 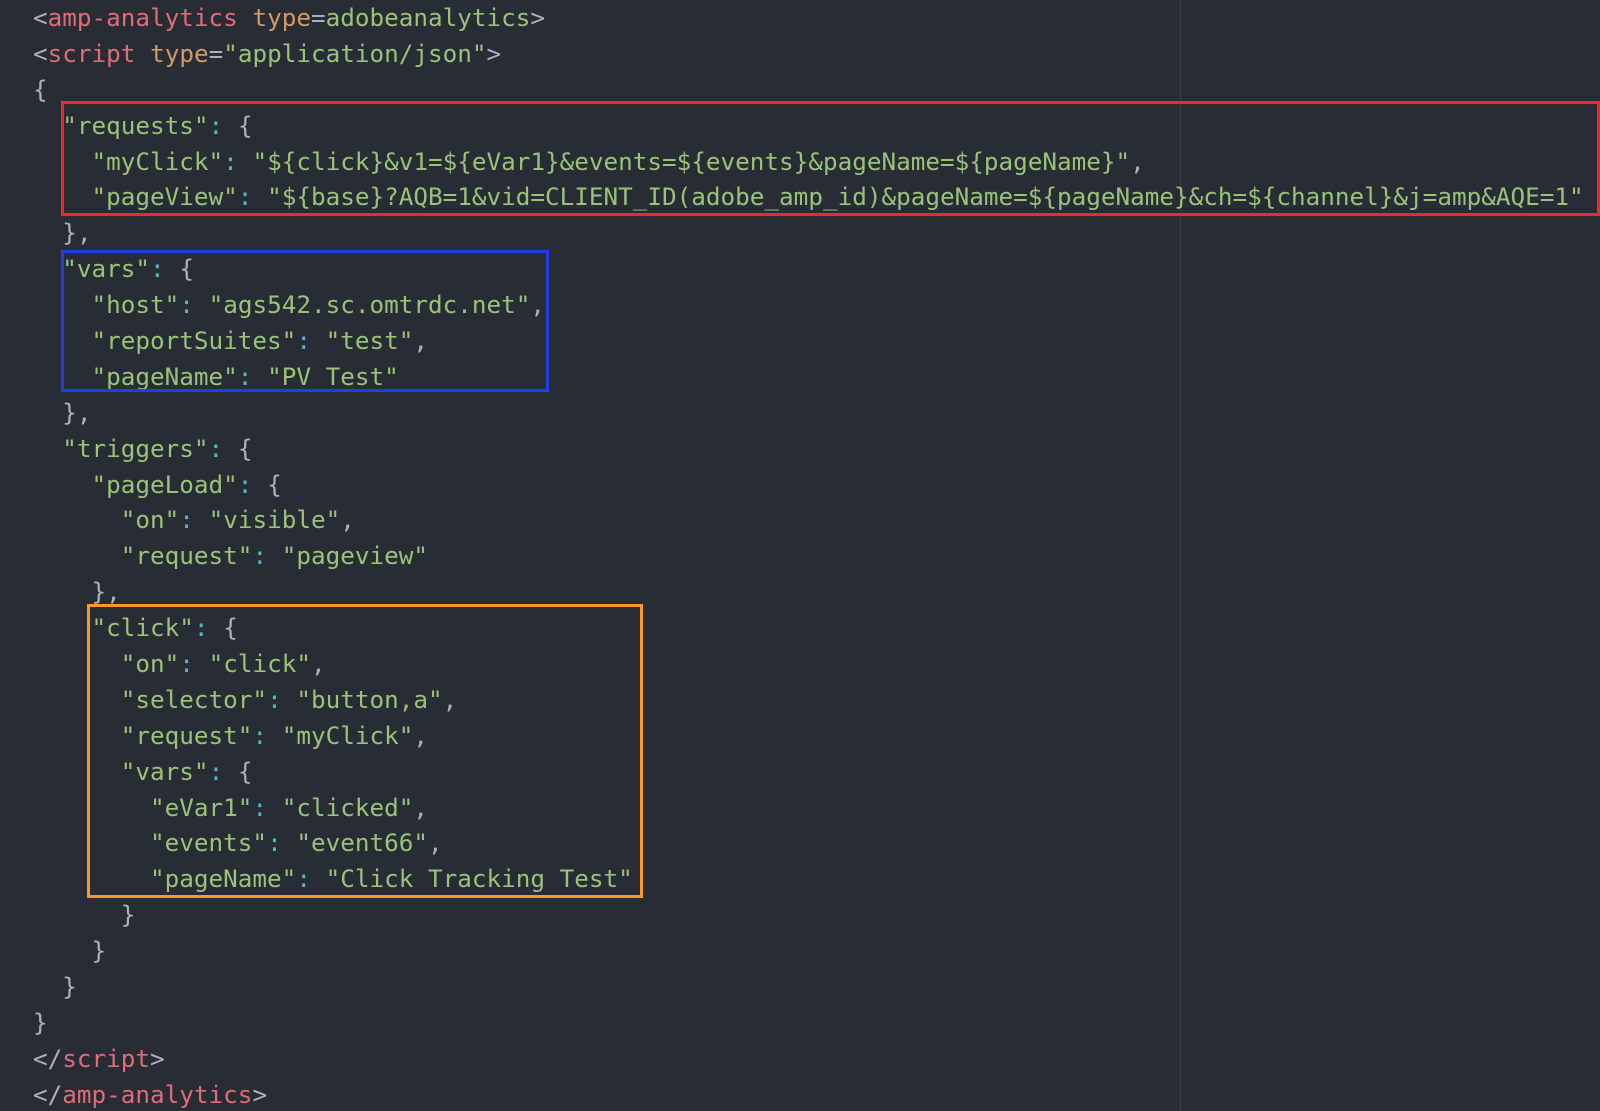 What do you see at coordinates (347, 807) in the screenshot?
I see `code-token: "clicked"` at bounding box center [347, 807].